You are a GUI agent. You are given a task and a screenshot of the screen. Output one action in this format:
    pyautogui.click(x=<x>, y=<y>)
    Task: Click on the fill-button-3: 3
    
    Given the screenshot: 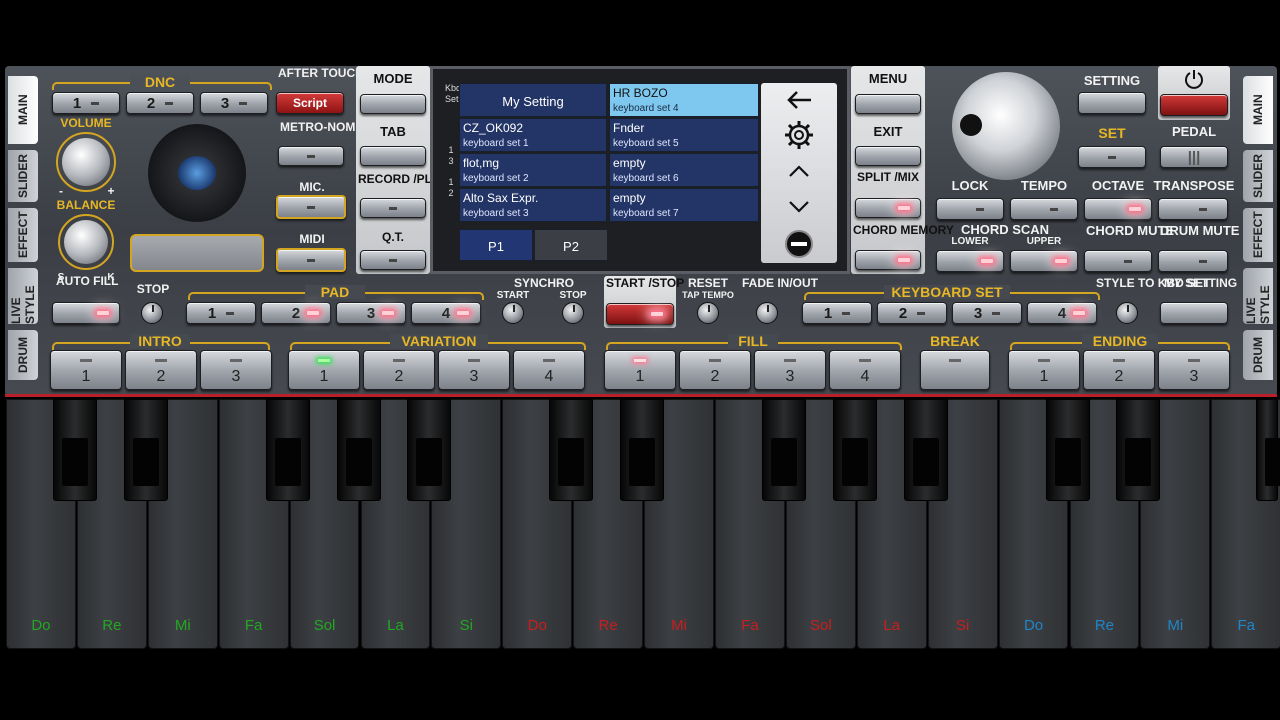 What is the action you would take?
    pyautogui.click(x=790, y=370)
    